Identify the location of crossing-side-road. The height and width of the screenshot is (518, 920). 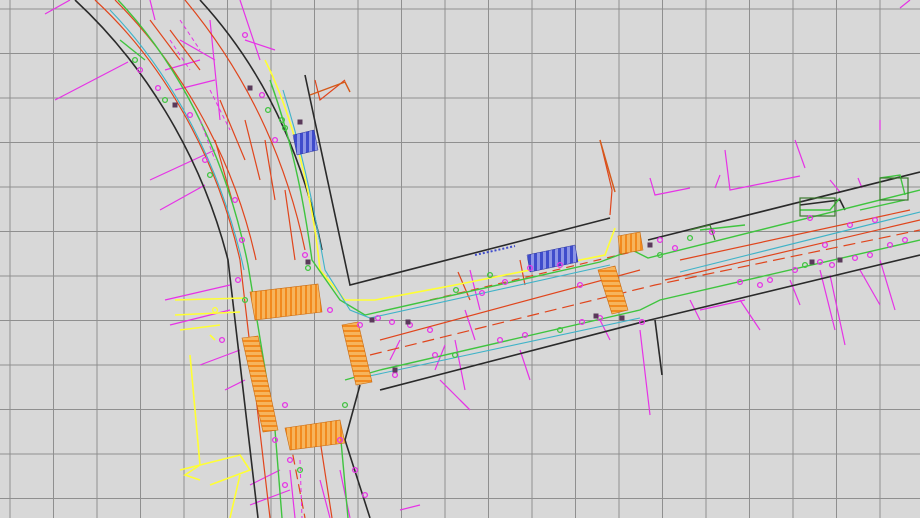
(613, 290).